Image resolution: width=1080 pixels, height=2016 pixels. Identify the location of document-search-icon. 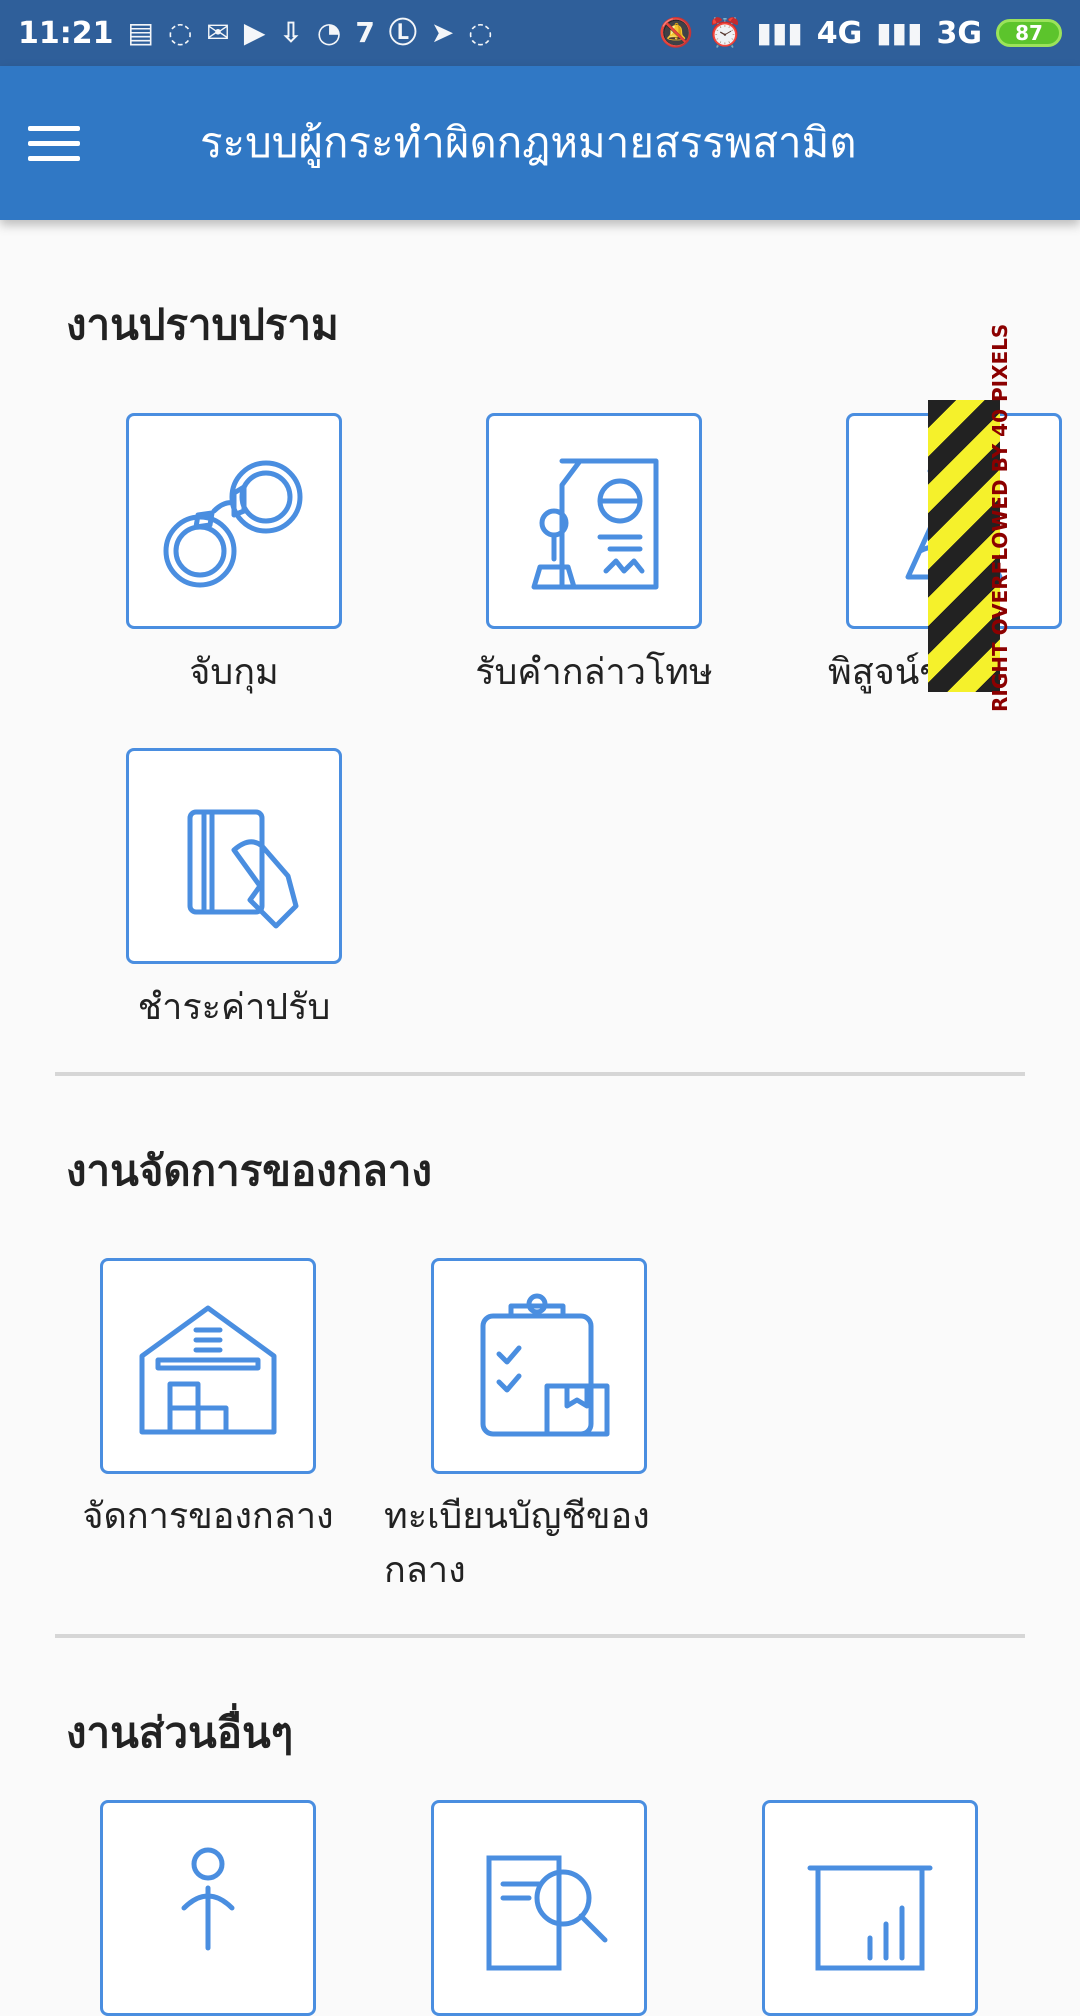
(547, 1913).